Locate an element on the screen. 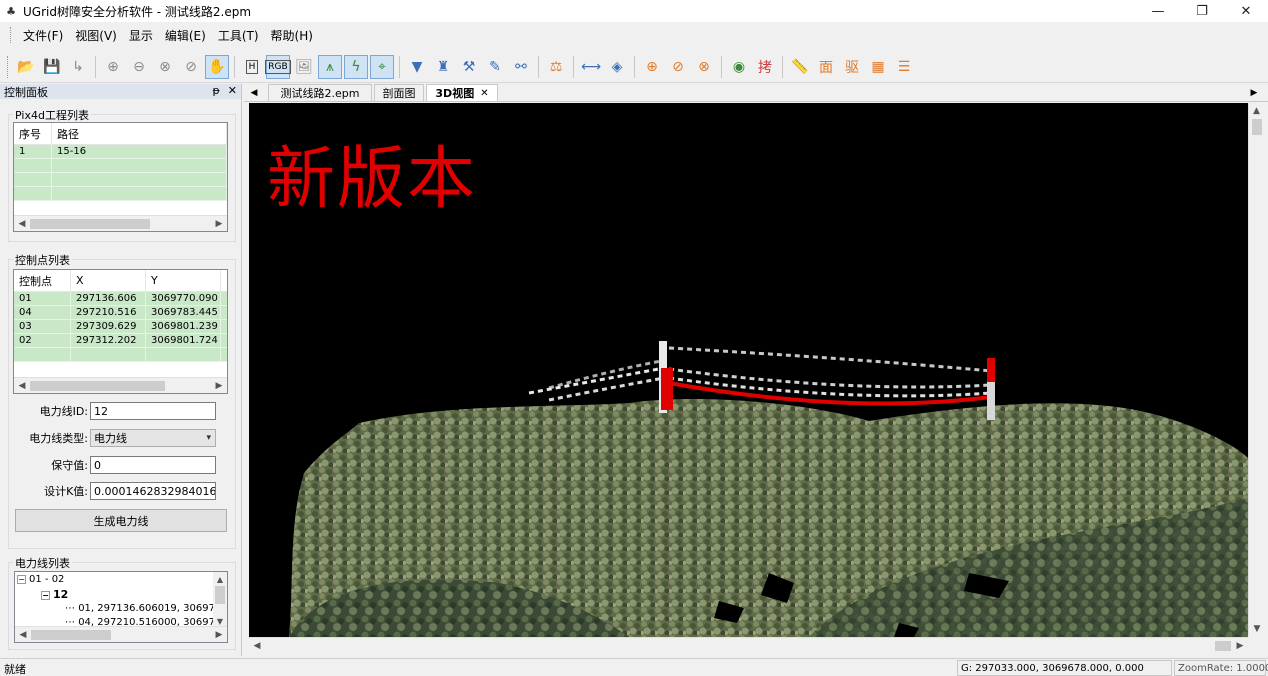  ruler-icon: 📏 is located at coordinates (800, 67).